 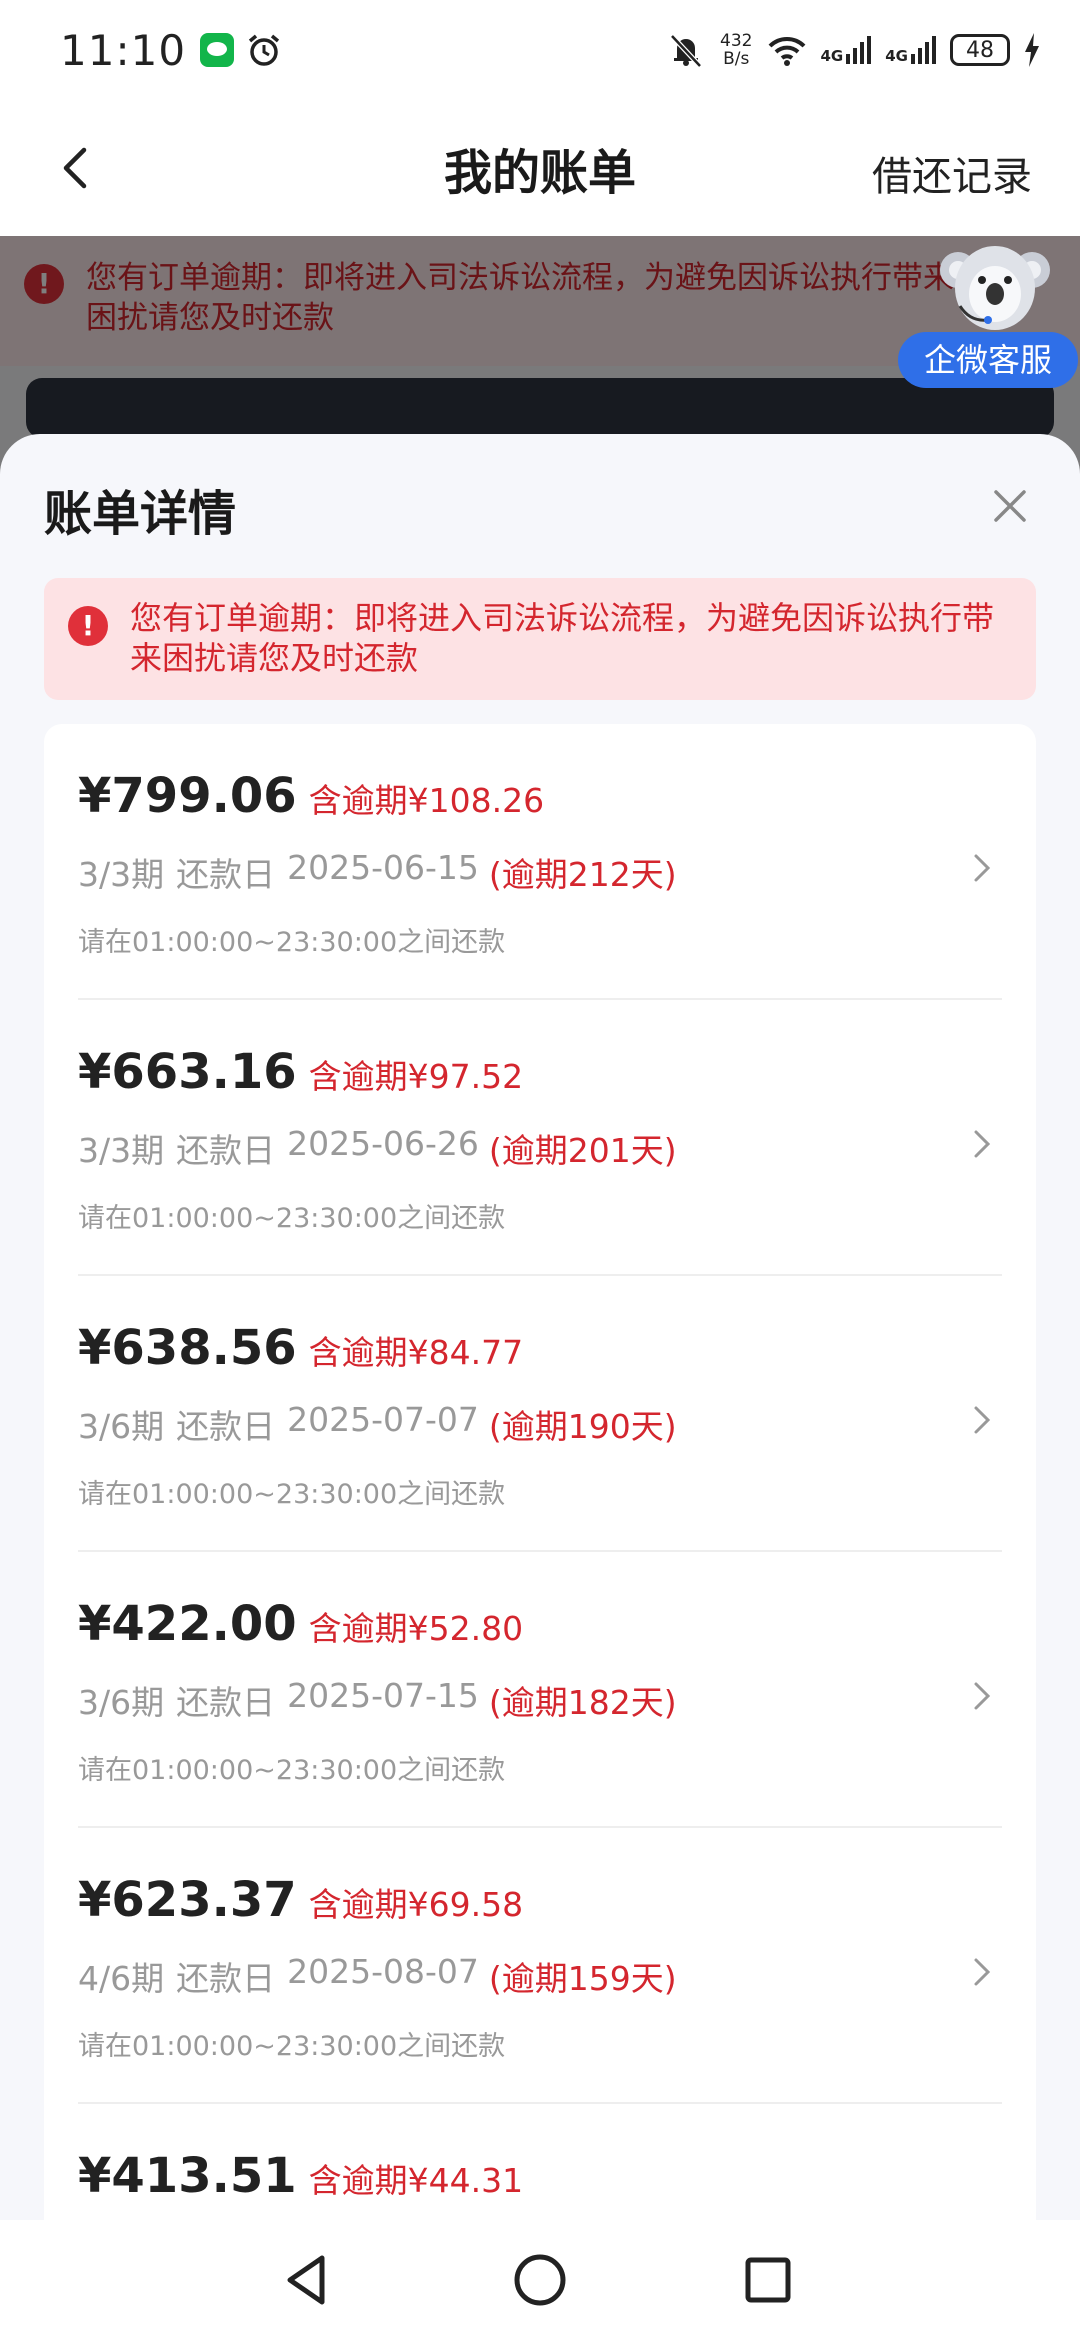 What do you see at coordinates (416, 1904) in the screenshot?
I see `overdue-amount: 含逾期¥69.58` at bounding box center [416, 1904].